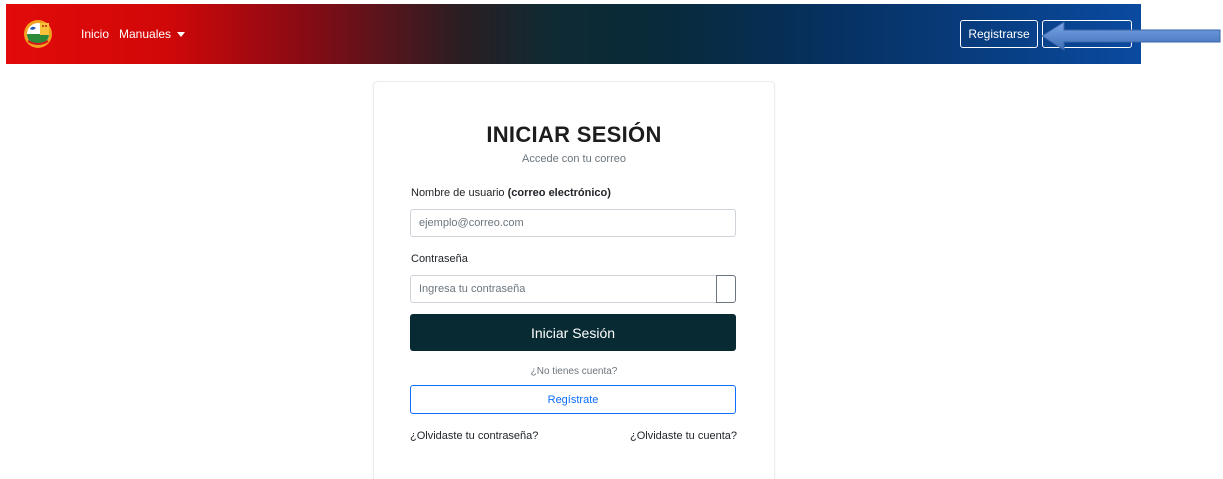  Describe the element at coordinates (459, 193) in the screenshot. I see `username-label-text: Nombre de usuario` at that location.